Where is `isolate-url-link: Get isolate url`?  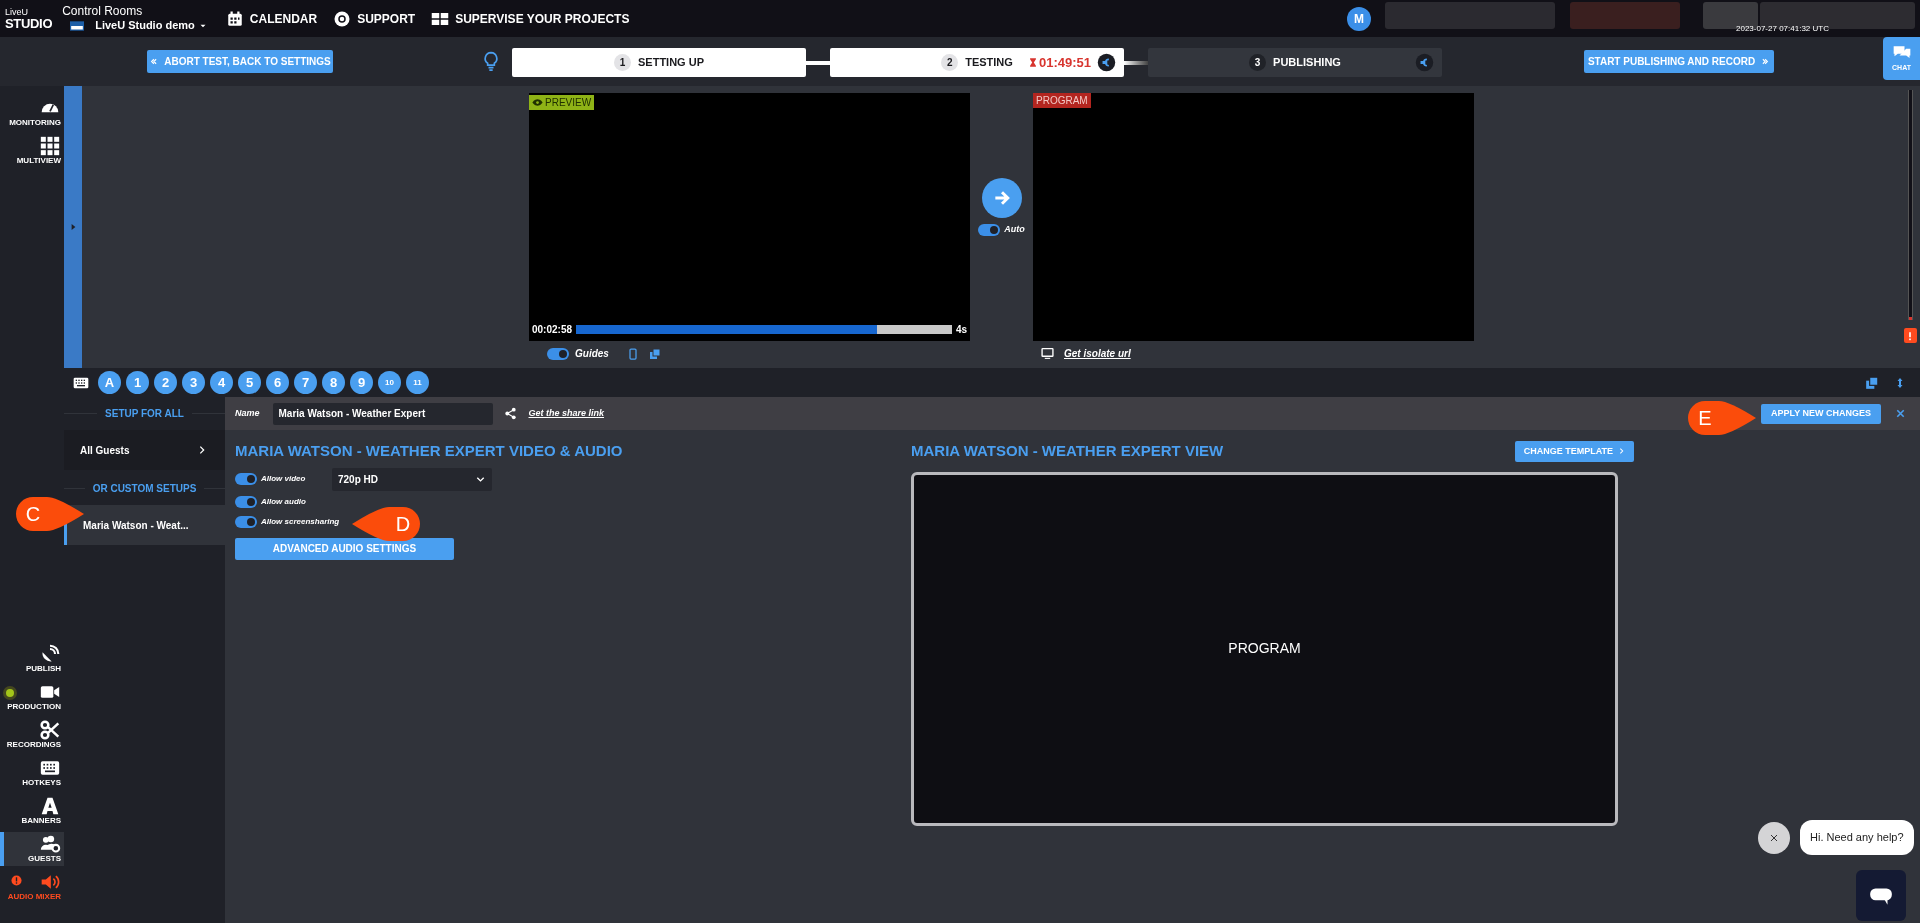 isolate-url-link: Get isolate url is located at coordinates (1097, 353).